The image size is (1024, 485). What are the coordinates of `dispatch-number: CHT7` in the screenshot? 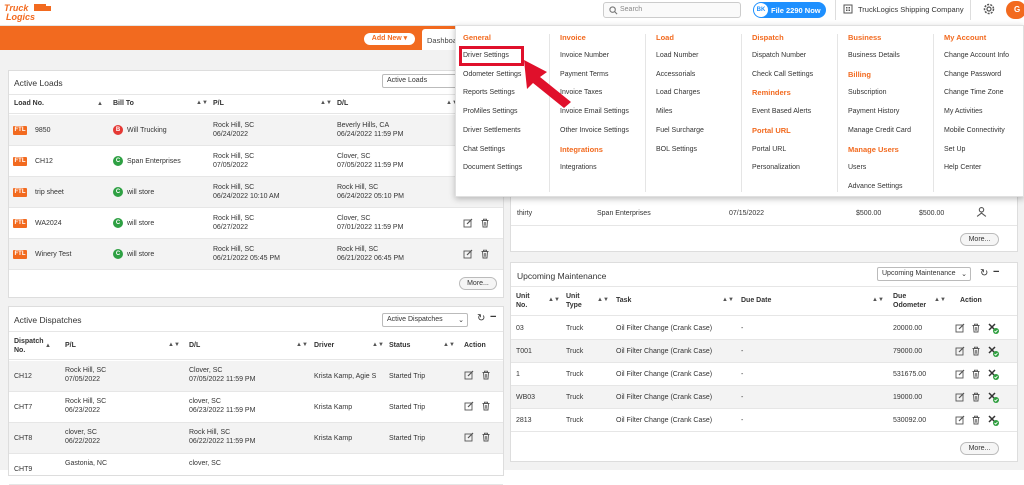 It's located at (23, 407).